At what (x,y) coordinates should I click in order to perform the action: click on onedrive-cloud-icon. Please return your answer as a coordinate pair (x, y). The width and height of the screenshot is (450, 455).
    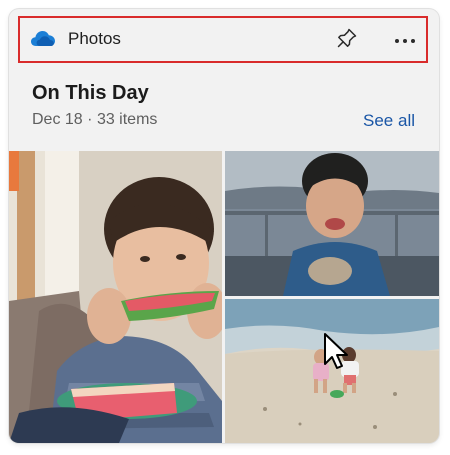
    Looking at the image, I should click on (43, 38).